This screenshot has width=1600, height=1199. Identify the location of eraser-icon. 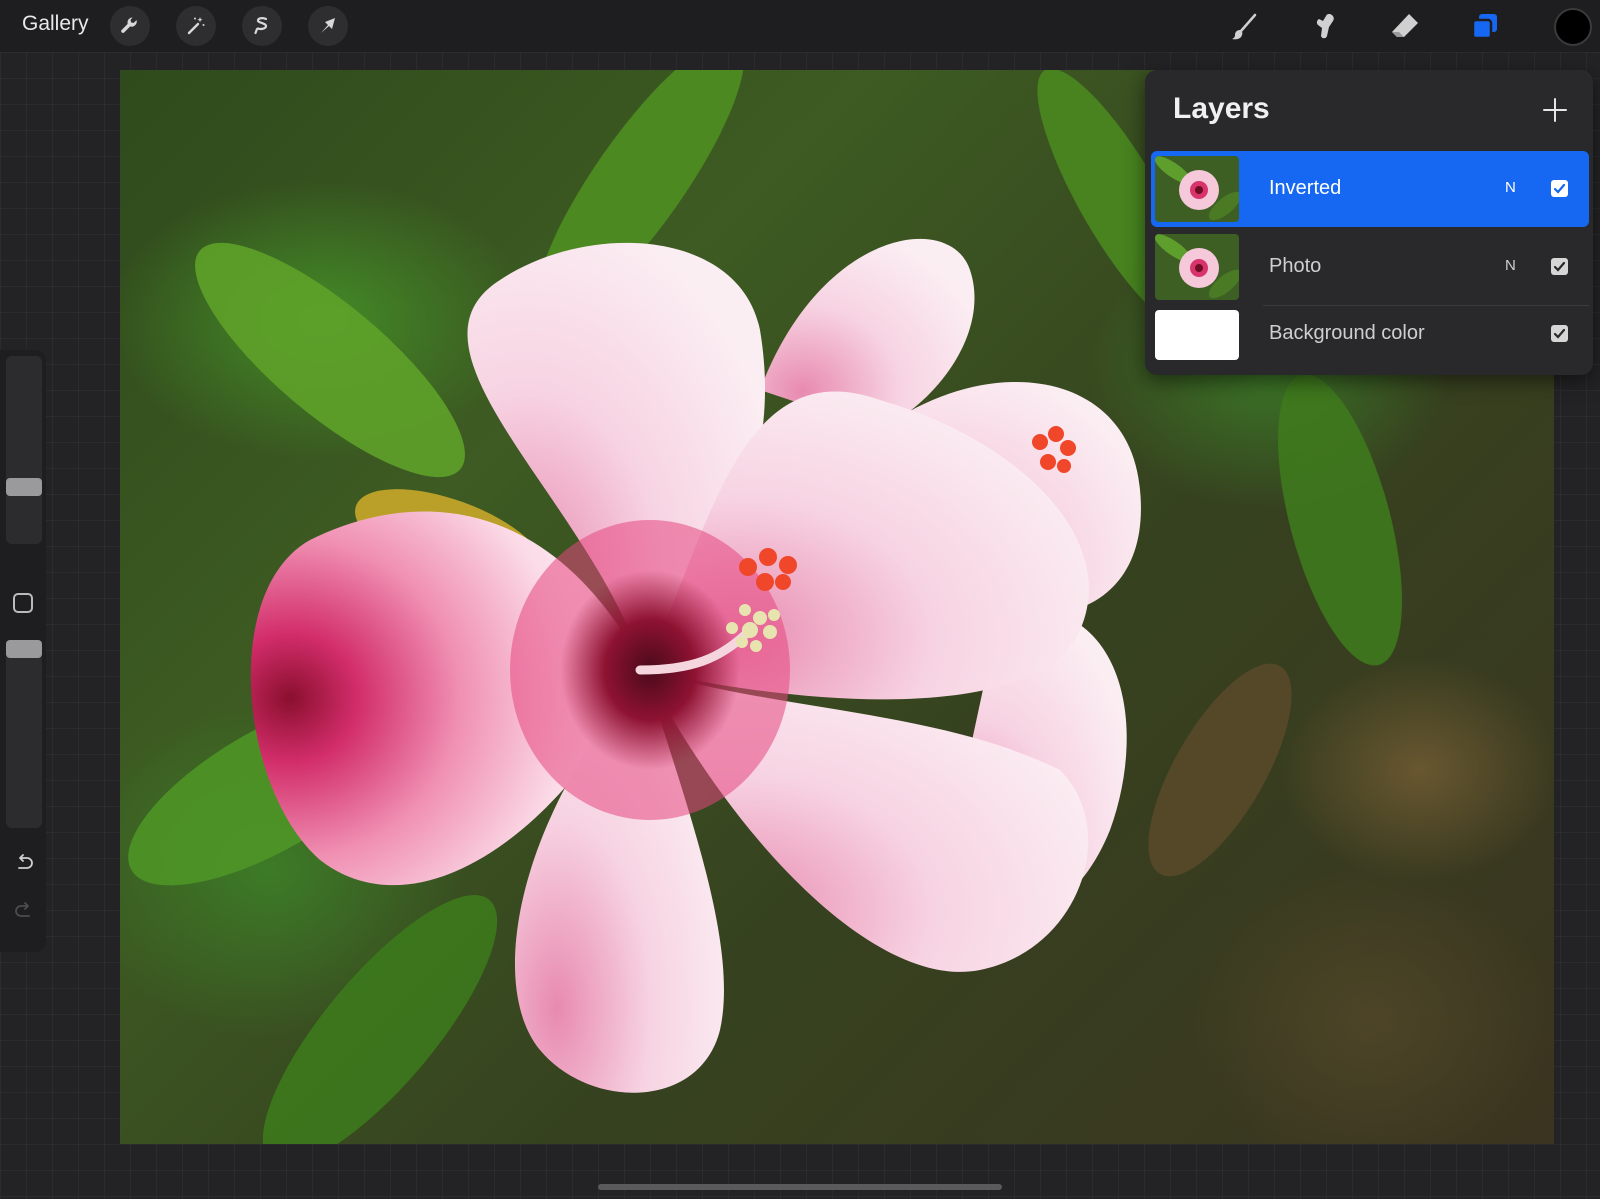
(1405, 25).